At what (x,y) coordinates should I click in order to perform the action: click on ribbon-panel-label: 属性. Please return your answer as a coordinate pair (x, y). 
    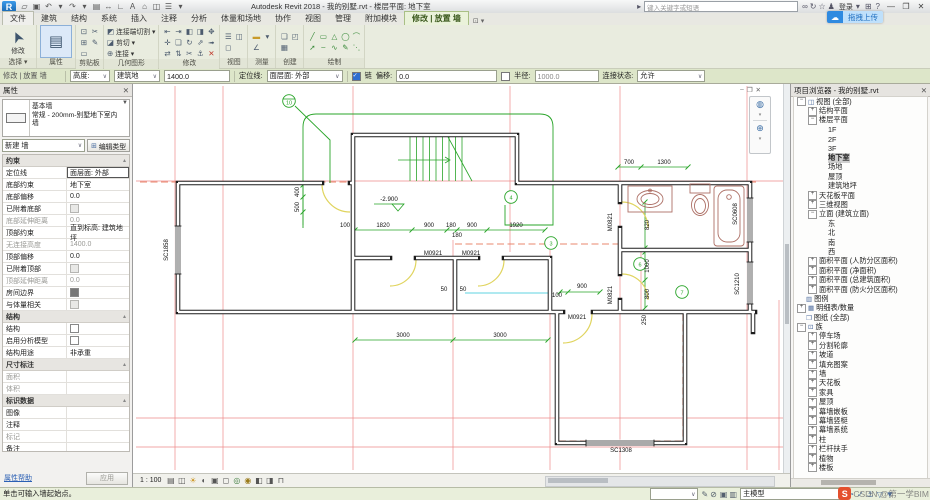
    Looking at the image, I should click on (56, 63).